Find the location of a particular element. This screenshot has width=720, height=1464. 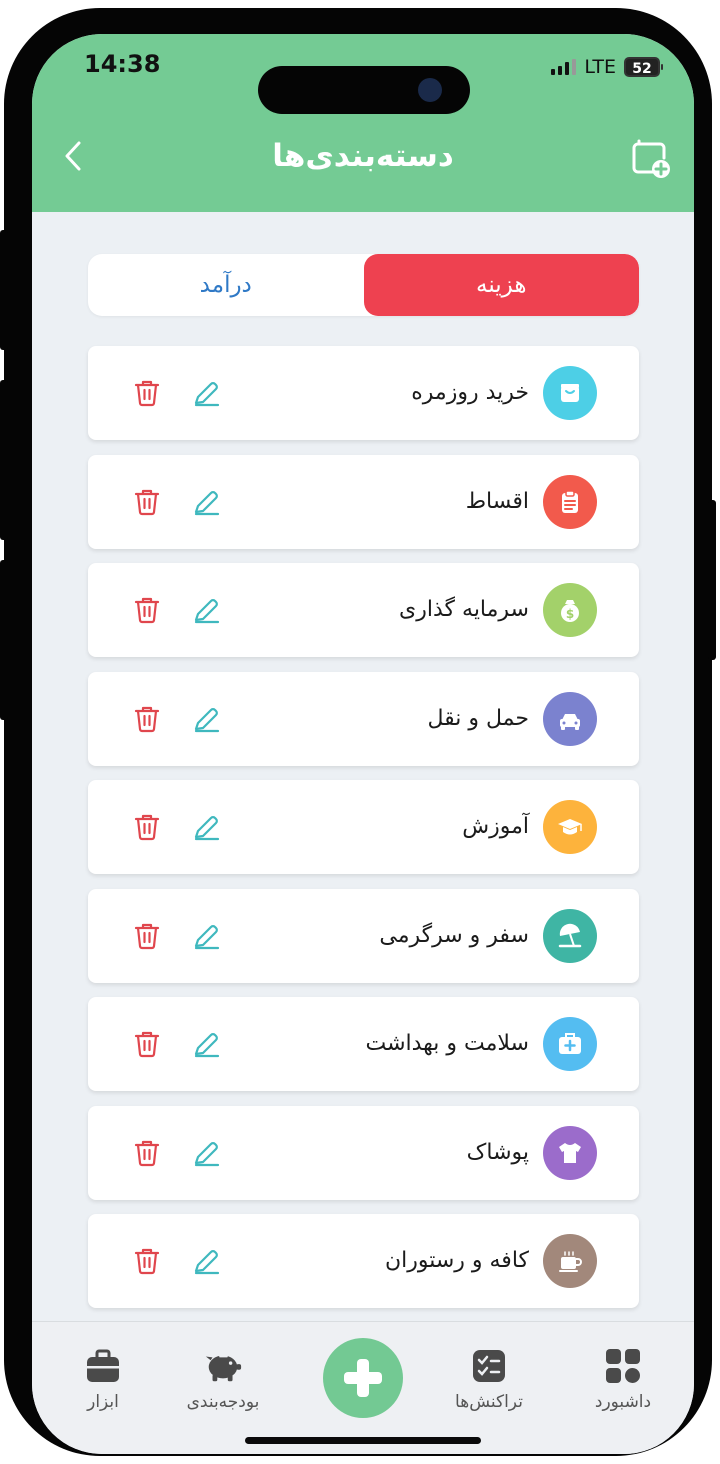

first-aid-kit-icon is located at coordinates (570, 1044).